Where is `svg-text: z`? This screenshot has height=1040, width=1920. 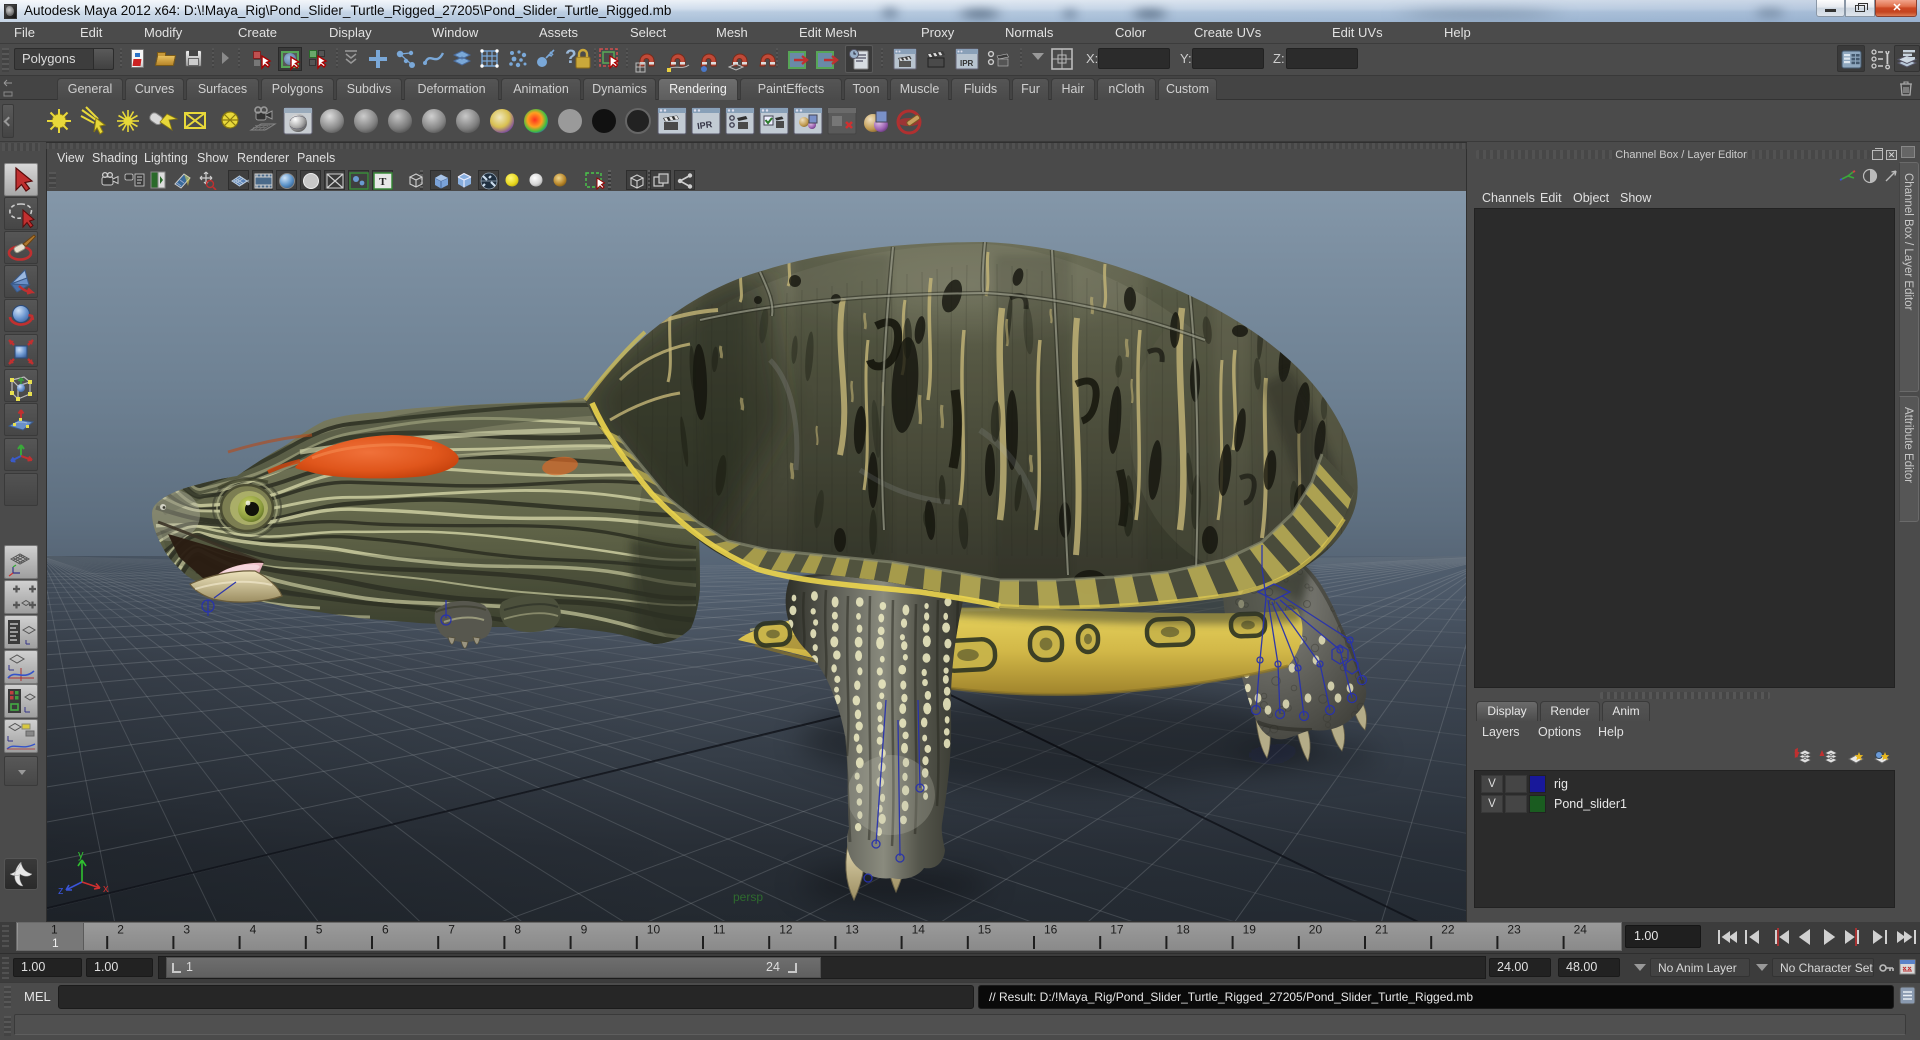
svg-text: z is located at coordinates (61, 891).